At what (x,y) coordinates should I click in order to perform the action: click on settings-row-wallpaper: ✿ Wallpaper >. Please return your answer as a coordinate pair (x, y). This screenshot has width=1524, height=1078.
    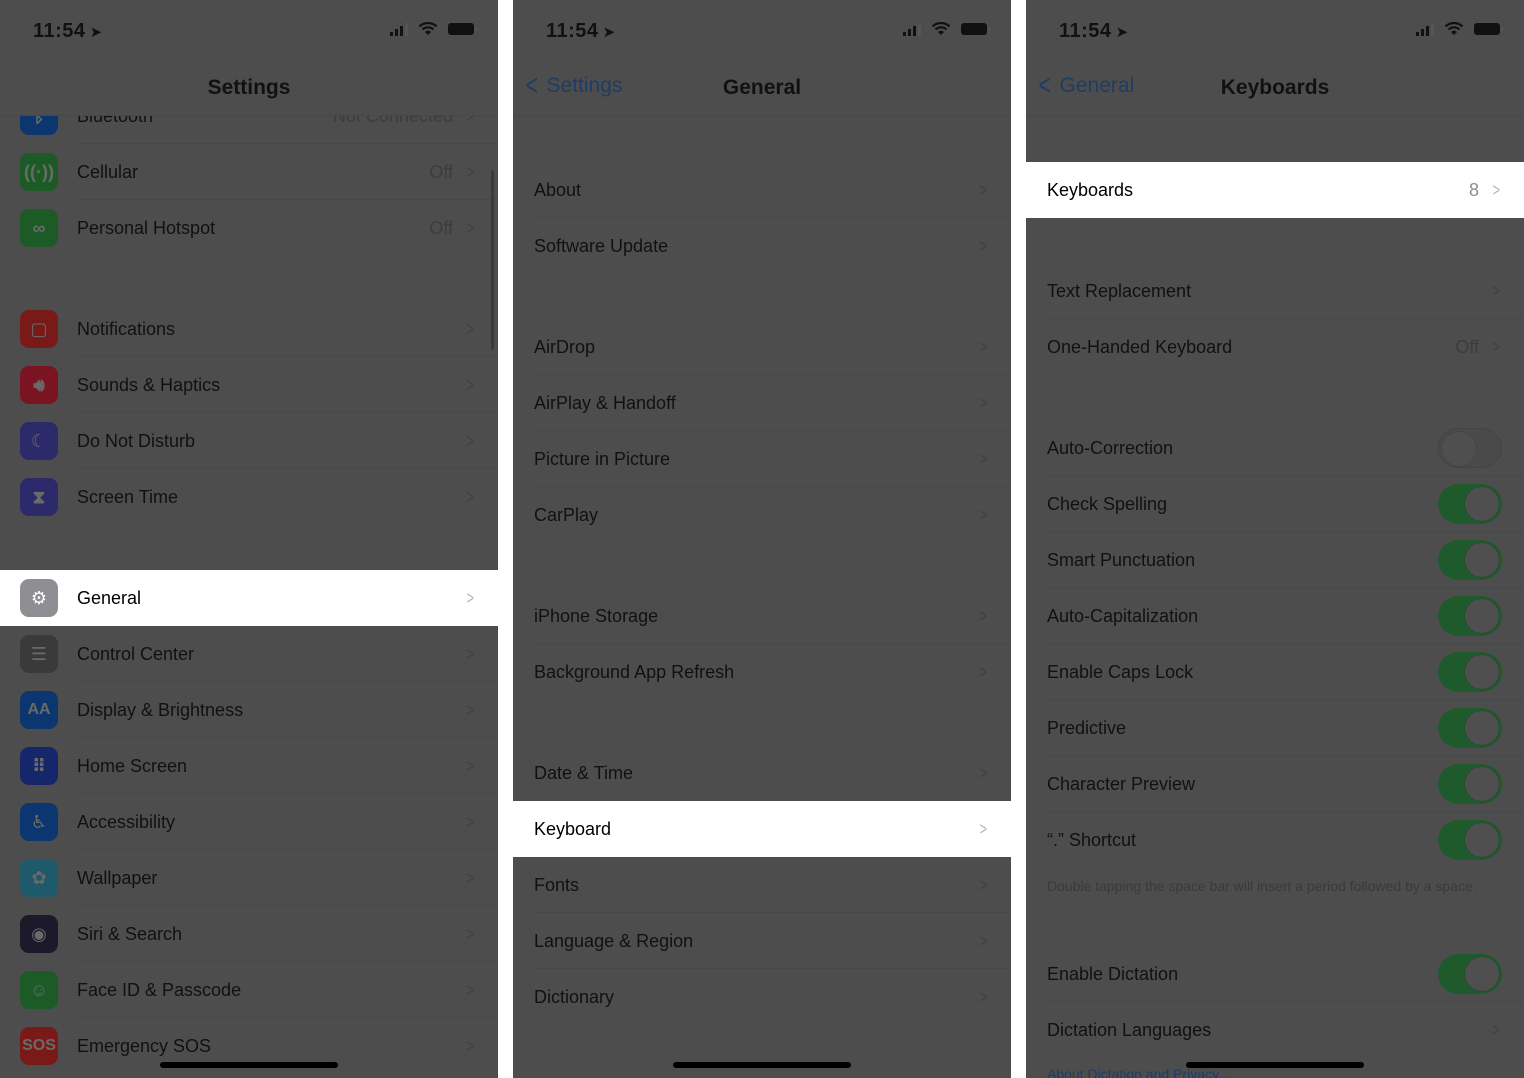
    Looking at the image, I should click on (249, 878).